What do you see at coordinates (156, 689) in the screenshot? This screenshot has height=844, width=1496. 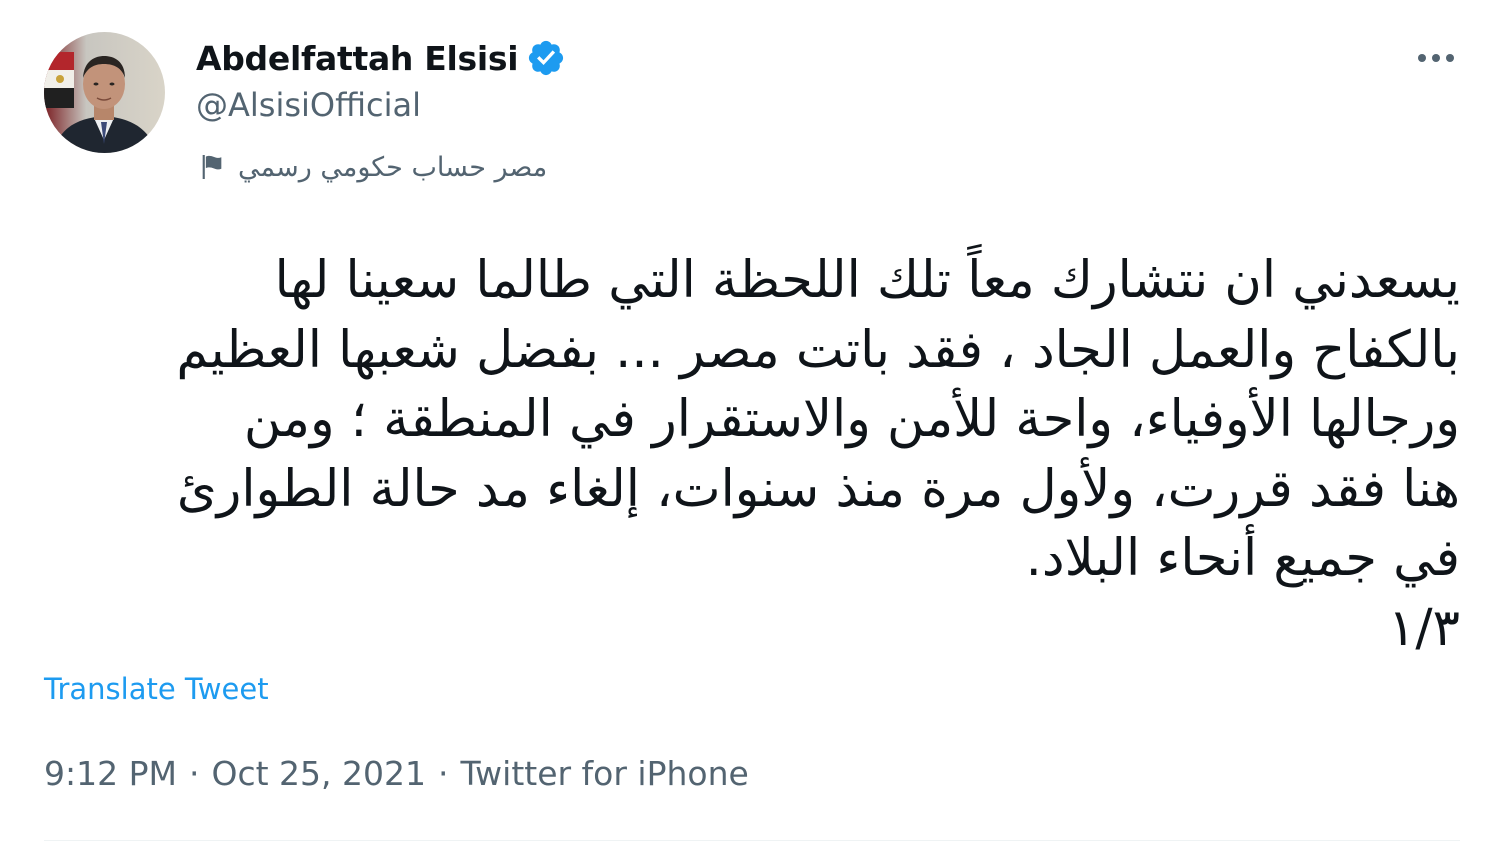 I see `translate-tweet-link: Translate Tweet` at bounding box center [156, 689].